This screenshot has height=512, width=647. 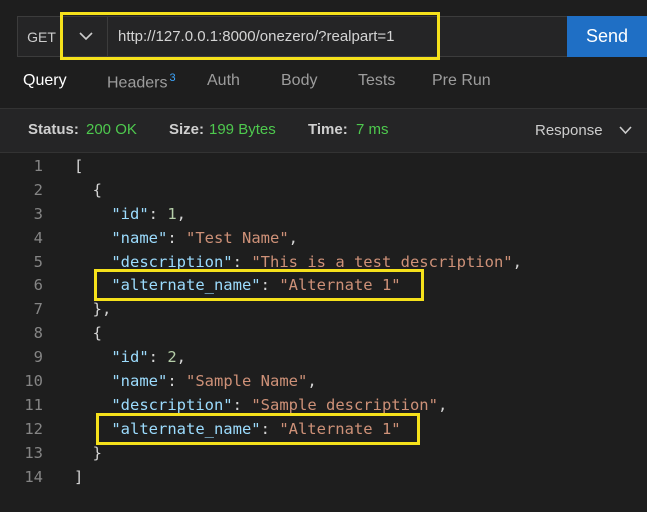 What do you see at coordinates (53, 129) in the screenshot?
I see `status-label: Status:` at bounding box center [53, 129].